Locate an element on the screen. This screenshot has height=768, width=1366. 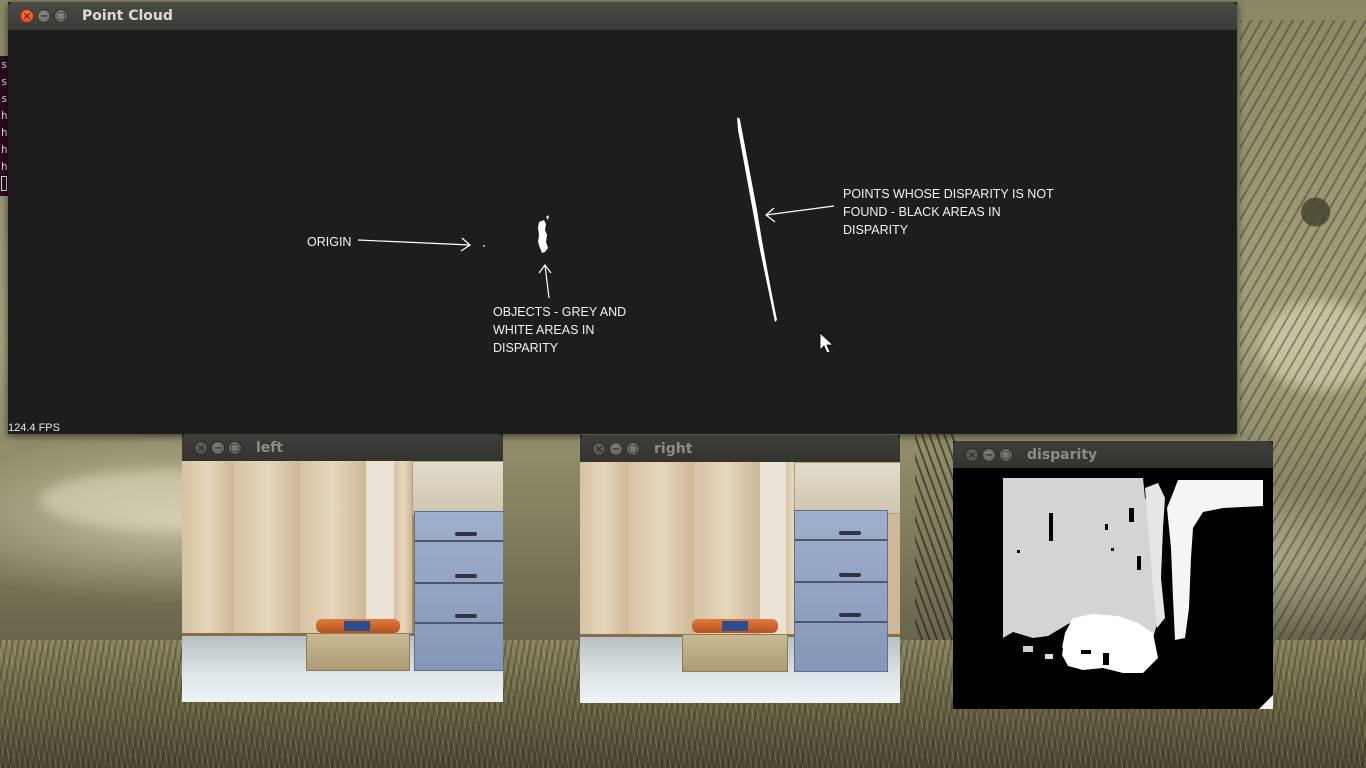
right-camera-window: × − □ right is located at coordinates (740, 569).